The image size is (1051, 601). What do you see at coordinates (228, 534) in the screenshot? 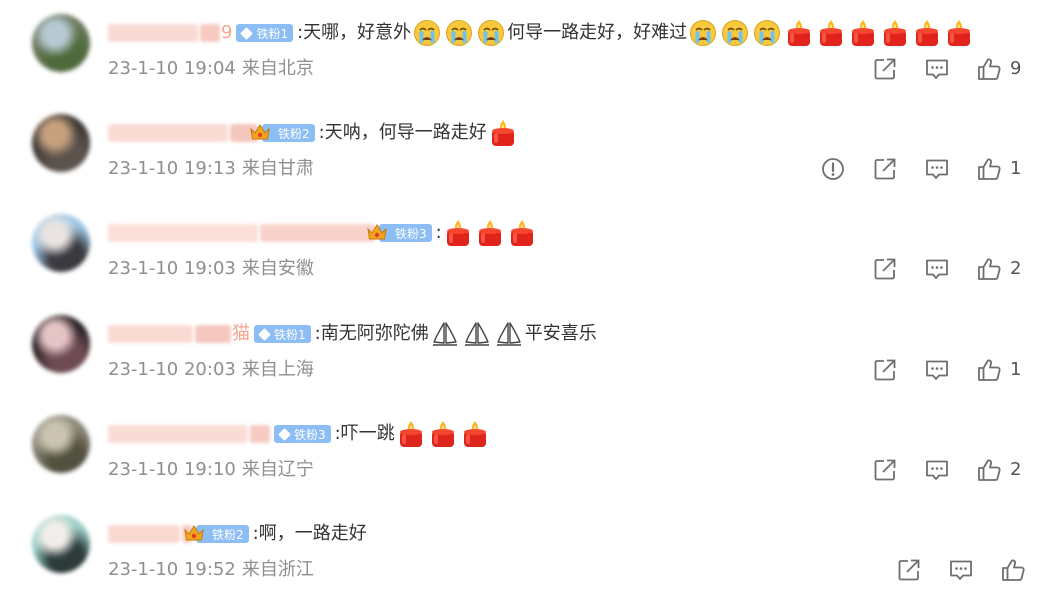
I see `fan-badge-label: 铁粉2` at bounding box center [228, 534].